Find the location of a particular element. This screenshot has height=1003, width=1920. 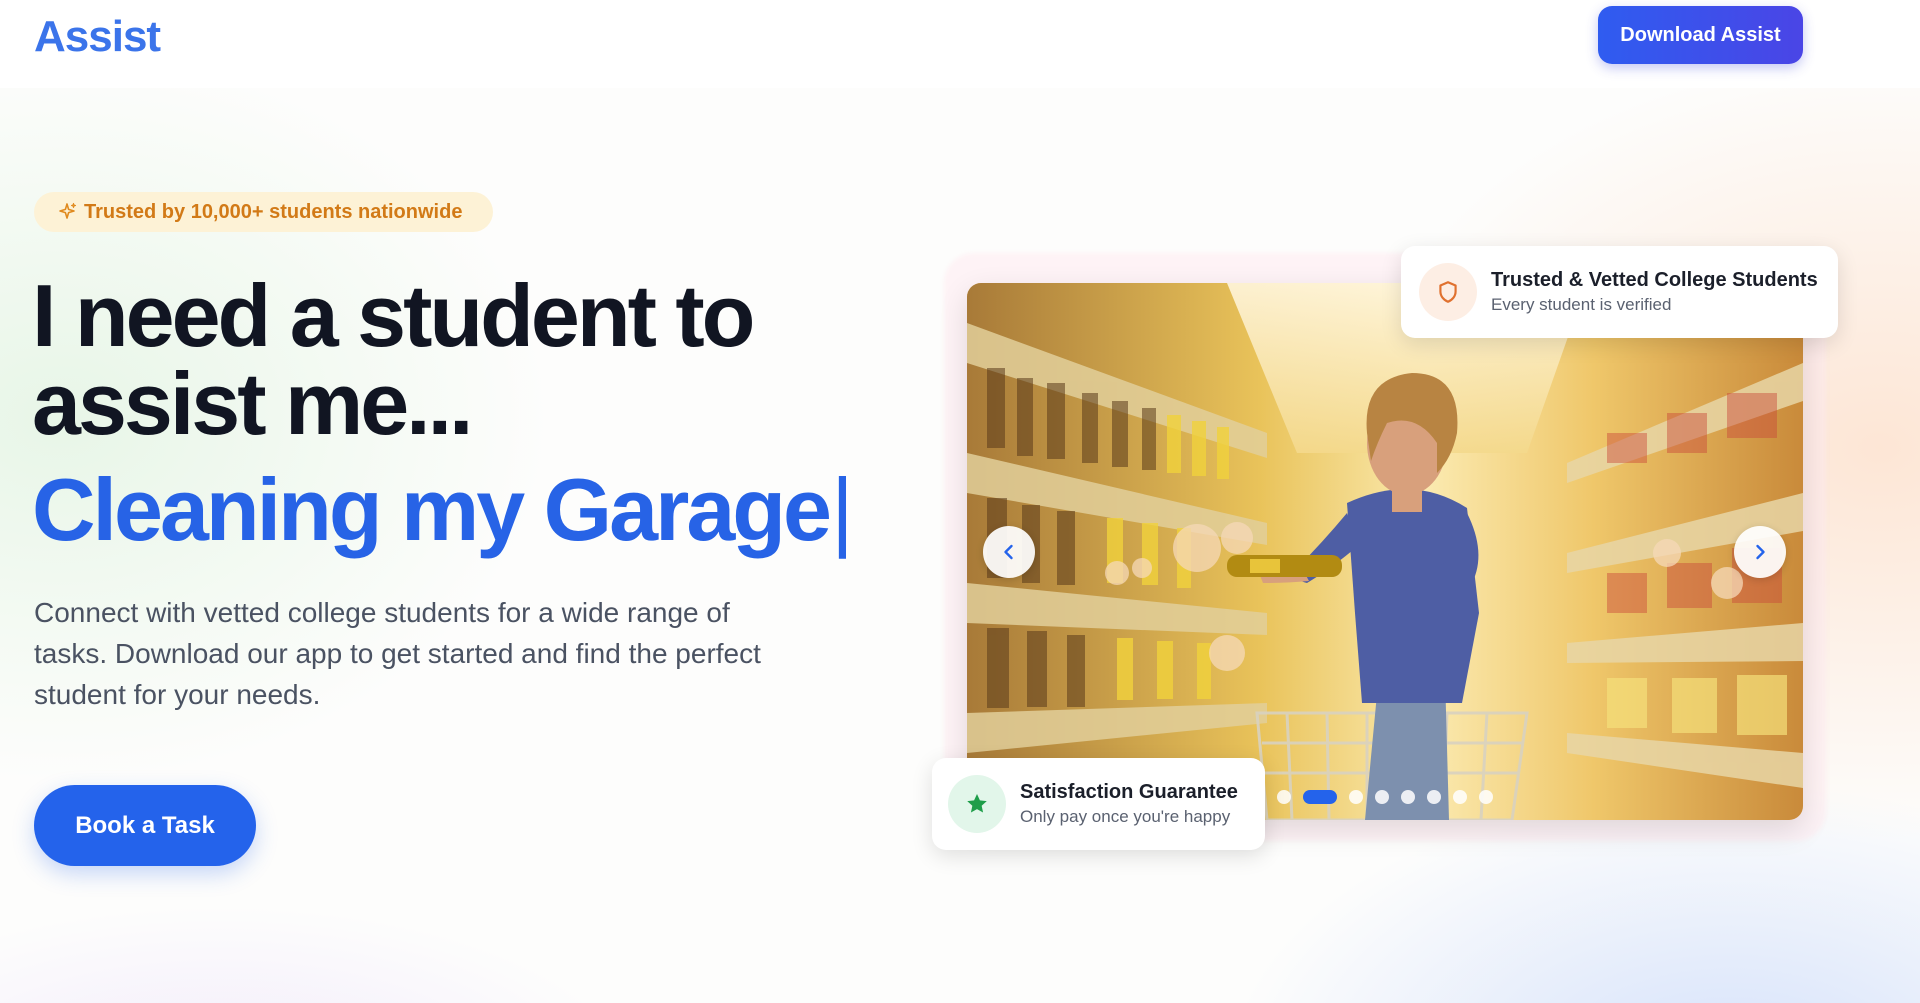

shield-icon-badge is located at coordinates (1448, 292).